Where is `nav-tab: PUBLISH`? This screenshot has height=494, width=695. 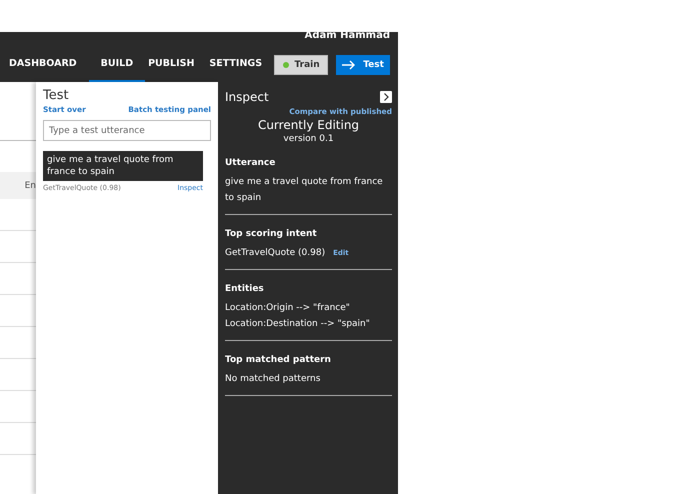 nav-tab: PUBLISH is located at coordinates (175, 64).